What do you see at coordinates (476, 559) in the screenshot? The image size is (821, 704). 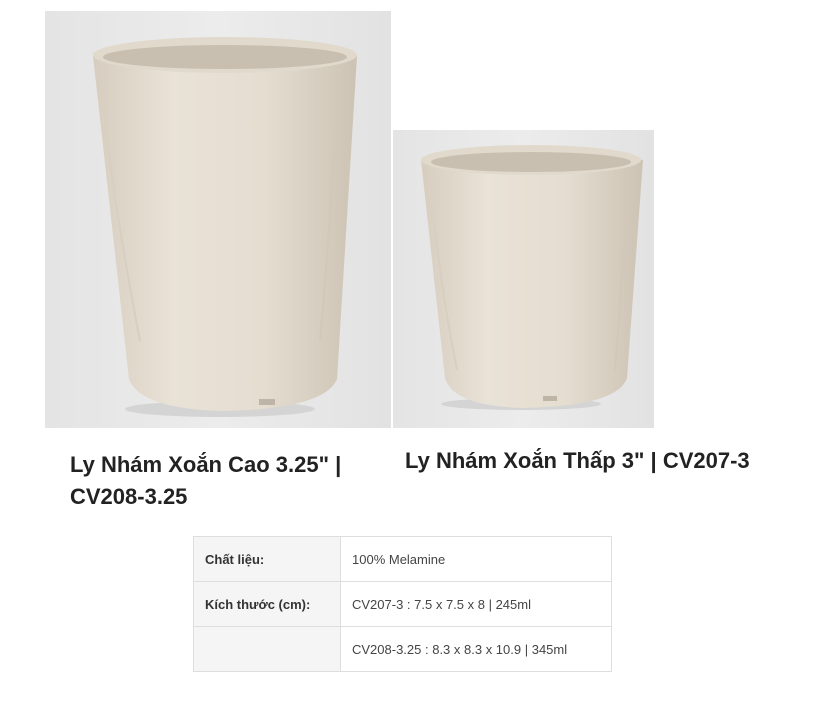 I see `spec-value-material: 100% Melamine` at bounding box center [476, 559].